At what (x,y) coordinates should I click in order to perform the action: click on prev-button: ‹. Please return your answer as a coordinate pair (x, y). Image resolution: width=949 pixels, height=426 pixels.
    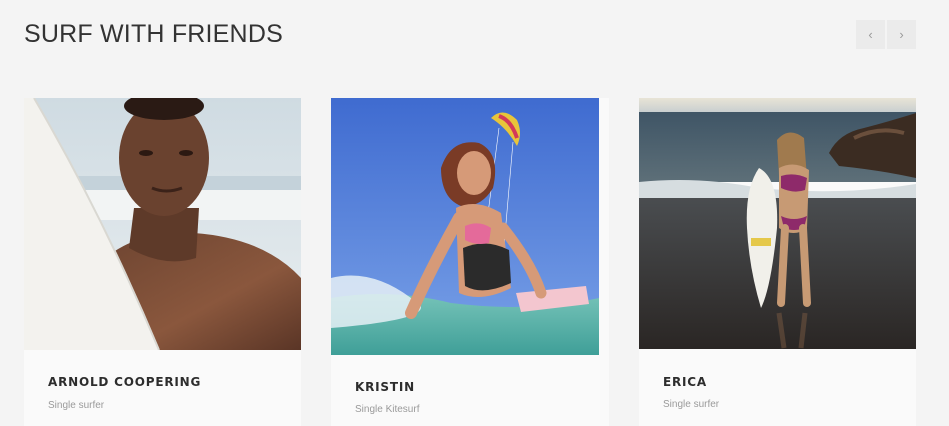
    Looking at the image, I should click on (870, 34).